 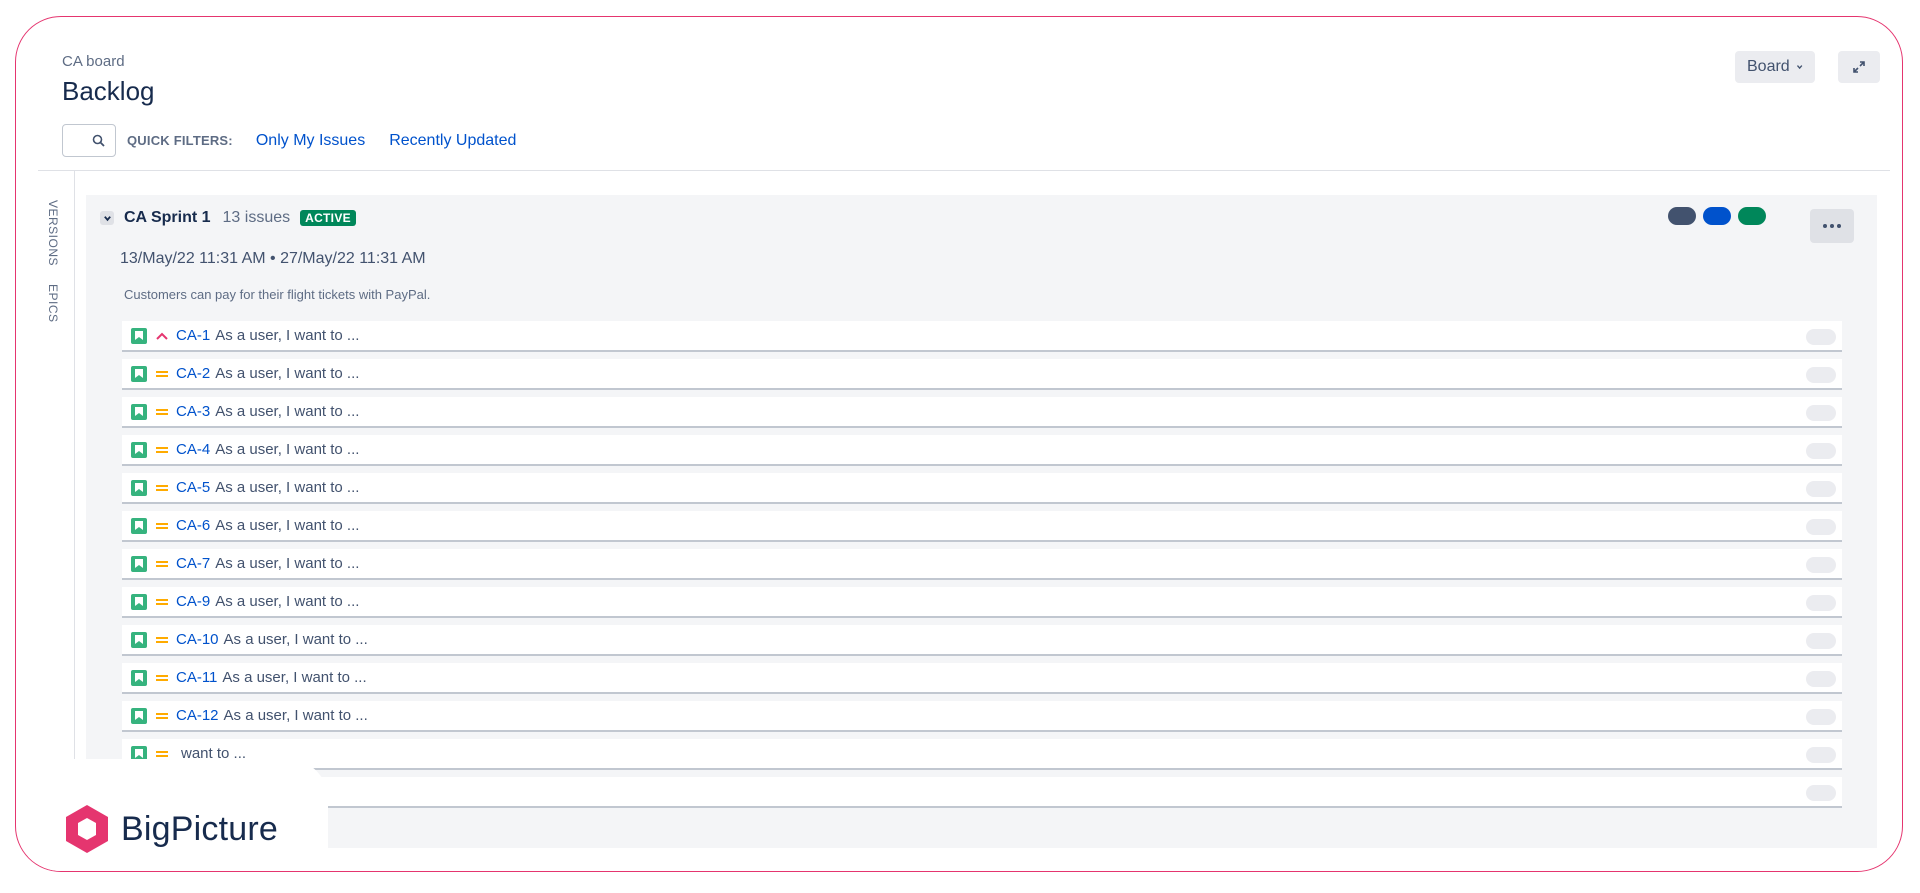 What do you see at coordinates (167, 218) in the screenshot?
I see `sprint-name: CA Sprint 1` at bounding box center [167, 218].